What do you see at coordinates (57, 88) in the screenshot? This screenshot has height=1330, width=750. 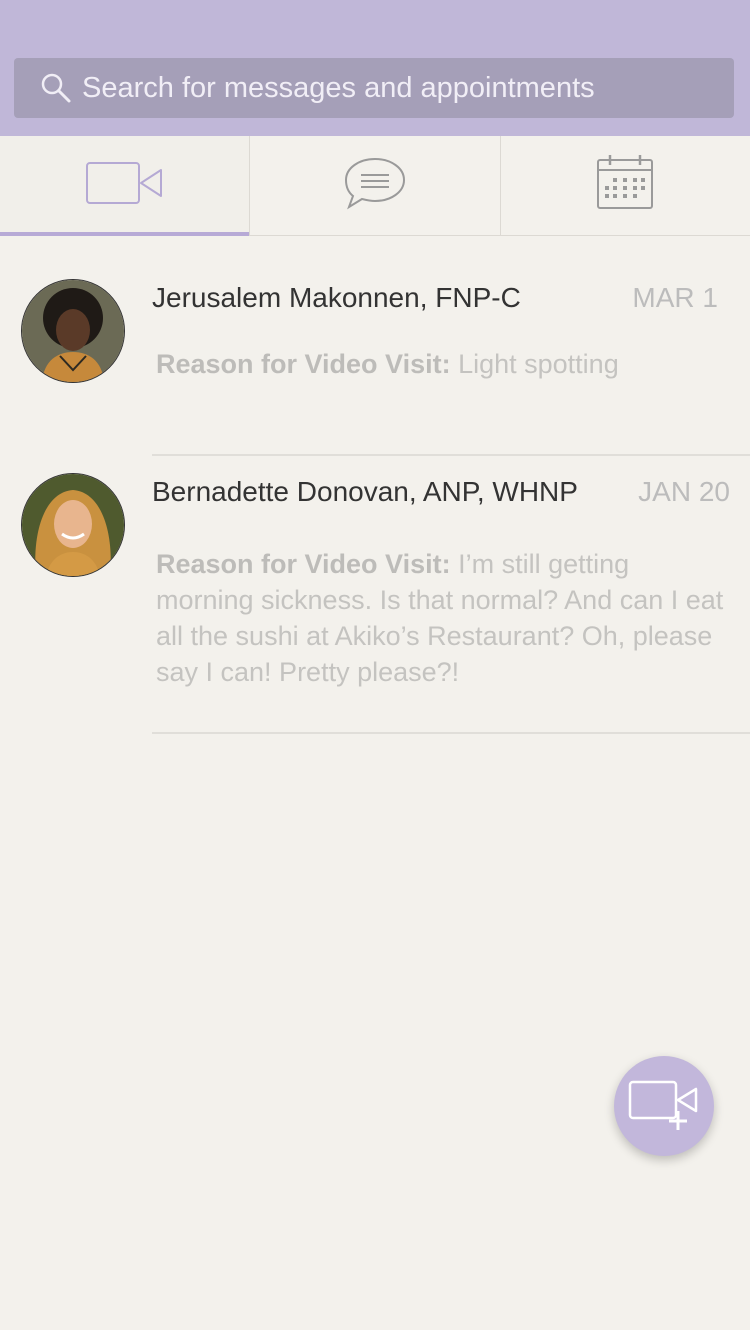 I see `search-icon` at bounding box center [57, 88].